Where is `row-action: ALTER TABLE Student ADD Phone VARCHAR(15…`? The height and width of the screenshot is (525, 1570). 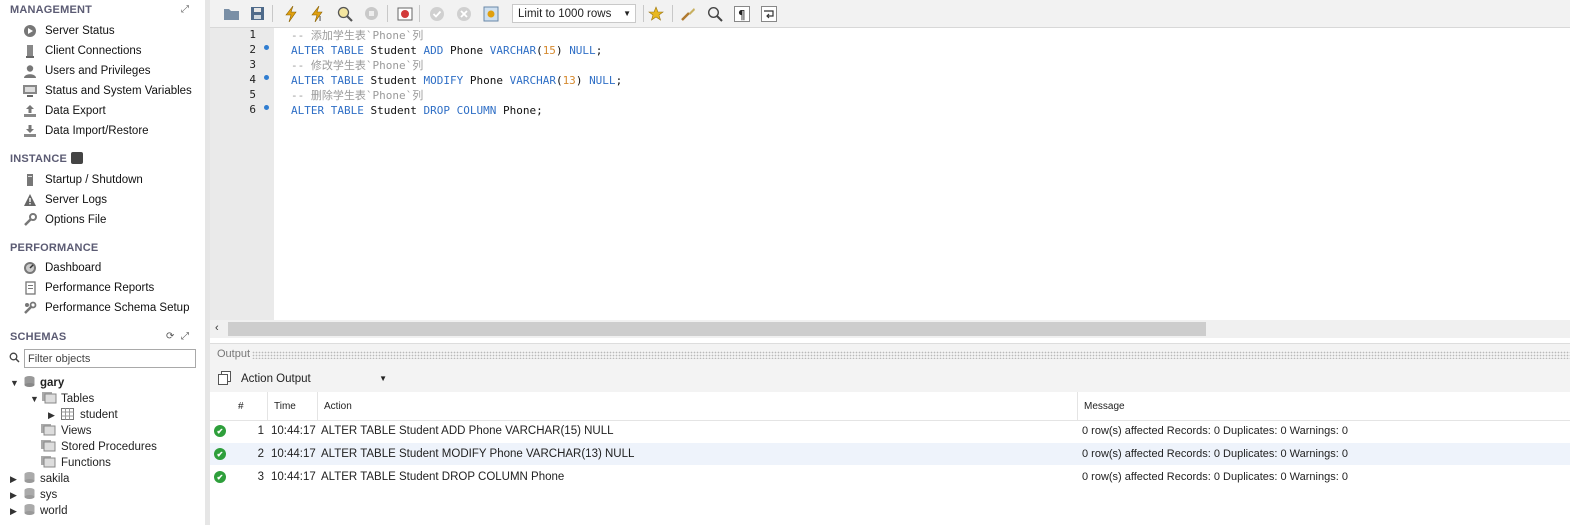 row-action: ALTER TABLE Student ADD Phone VARCHAR(15… is located at coordinates (467, 431).